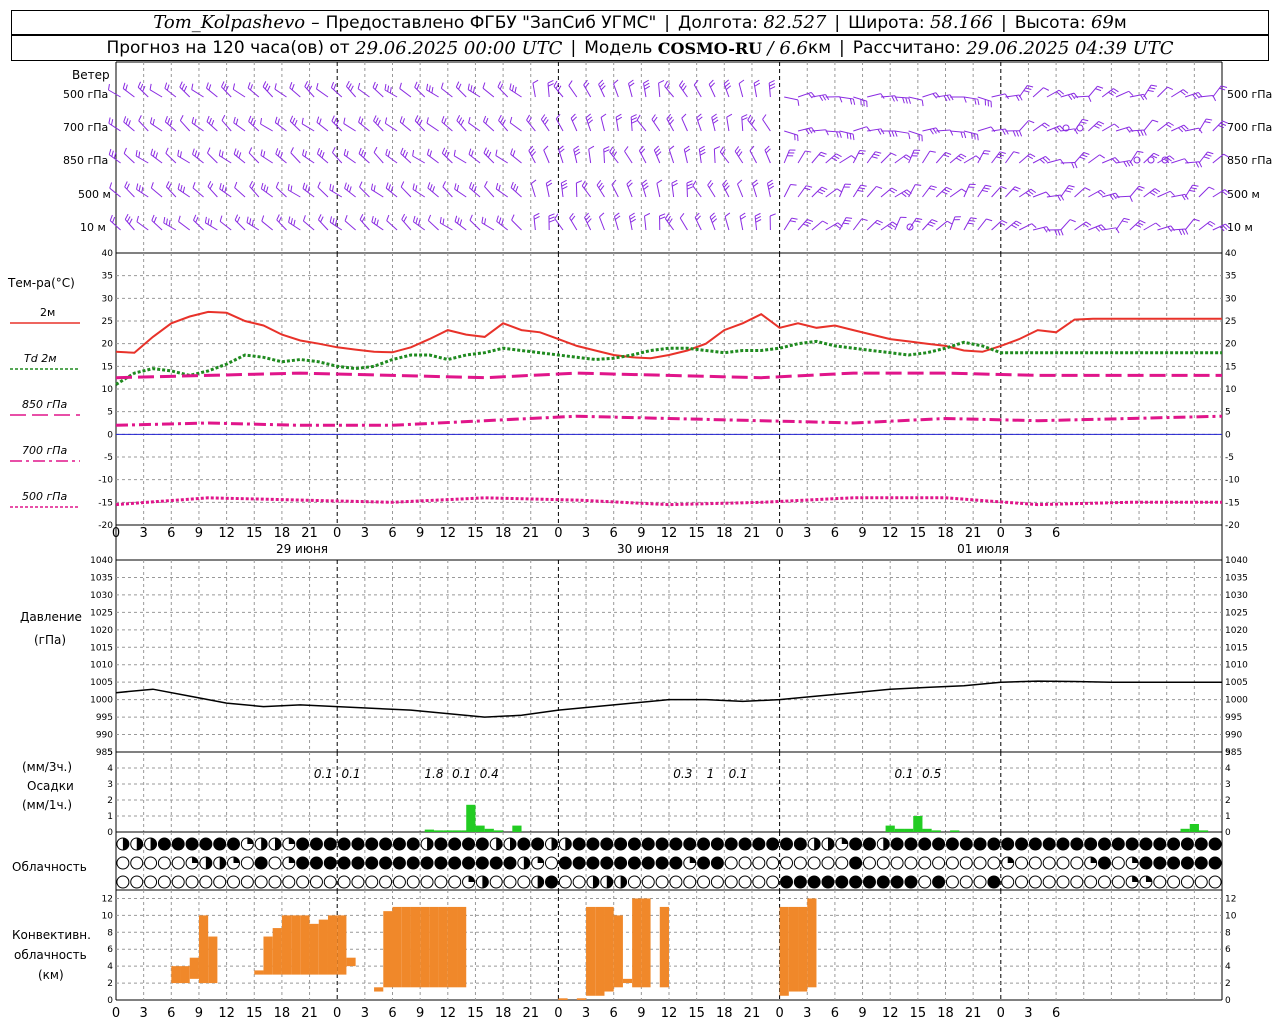  I want to click on y-tick-label: 5, so click(110, 753).